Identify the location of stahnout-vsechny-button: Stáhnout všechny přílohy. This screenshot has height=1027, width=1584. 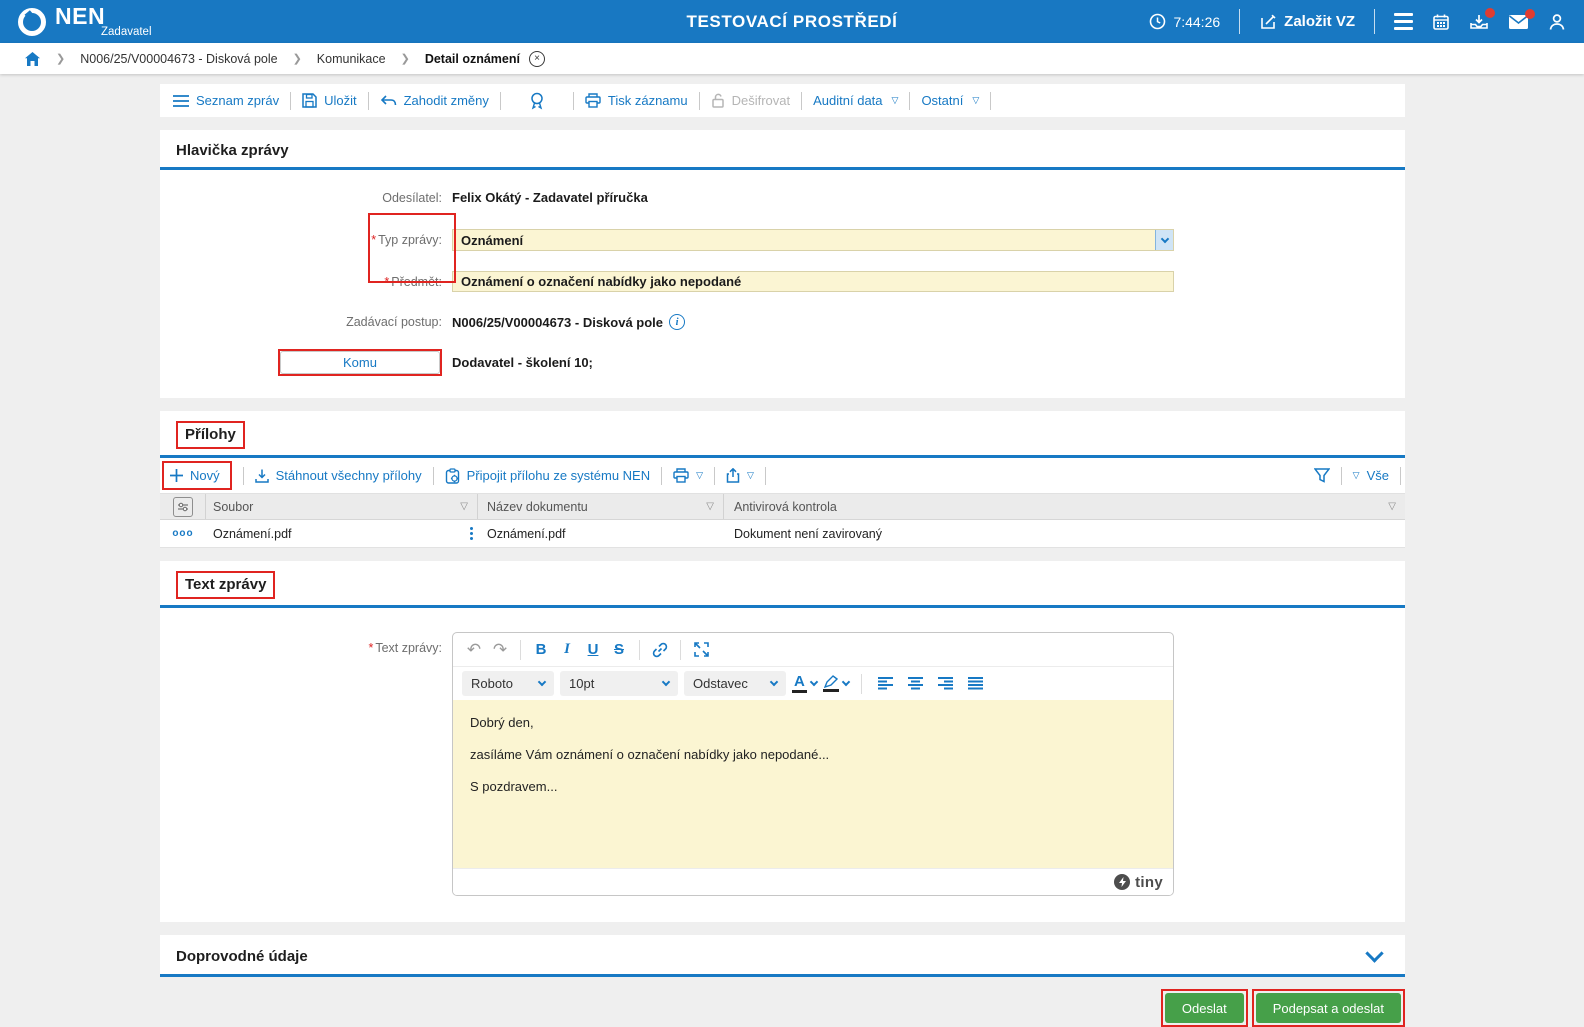
(338, 475).